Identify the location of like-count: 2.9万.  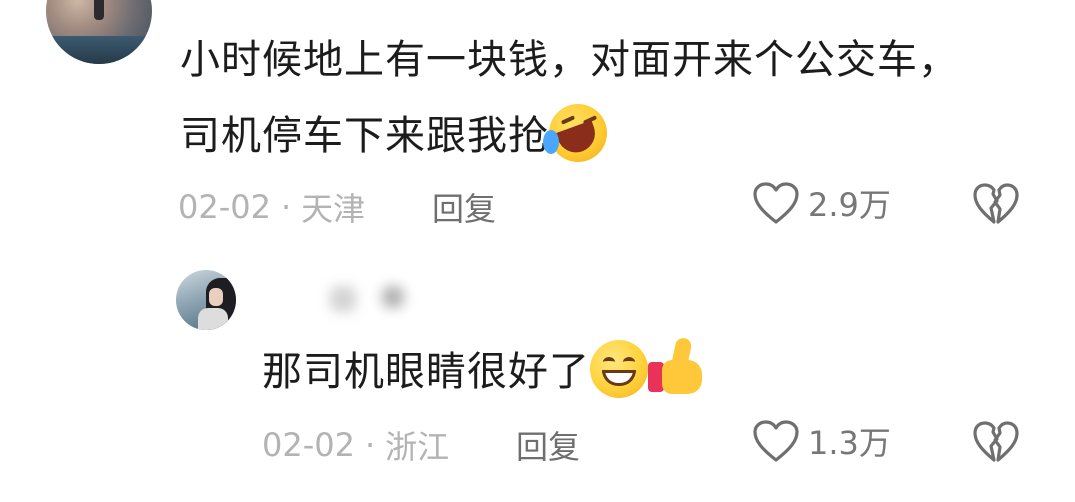
(849, 205).